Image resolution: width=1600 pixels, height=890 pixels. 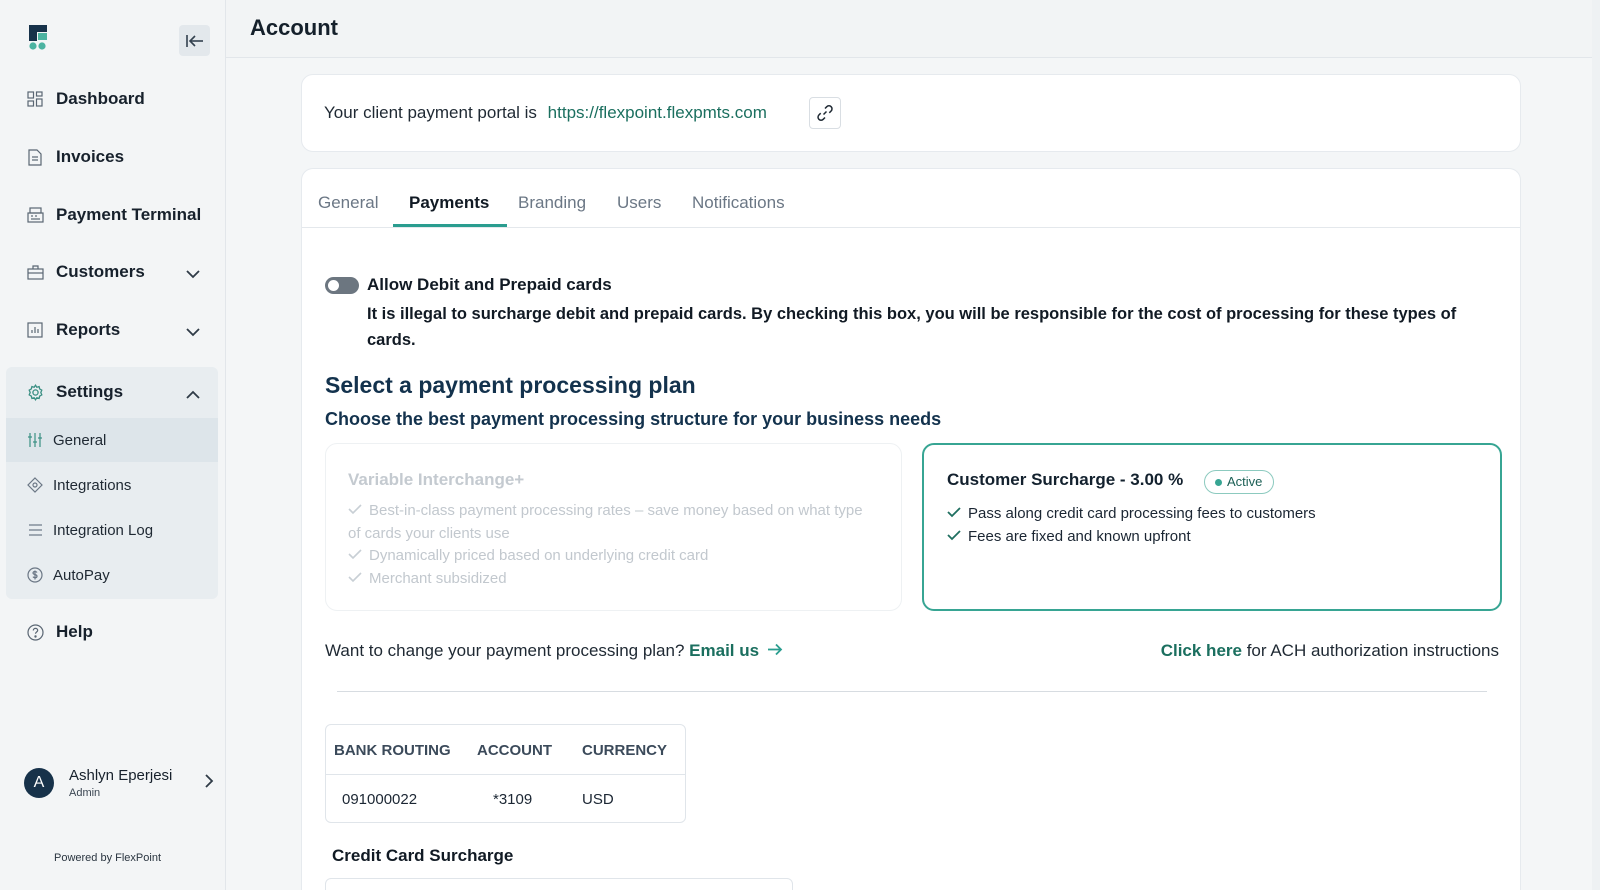 What do you see at coordinates (35, 157) in the screenshot?
I see `invoice-icon` at bounding box center [35, 157].